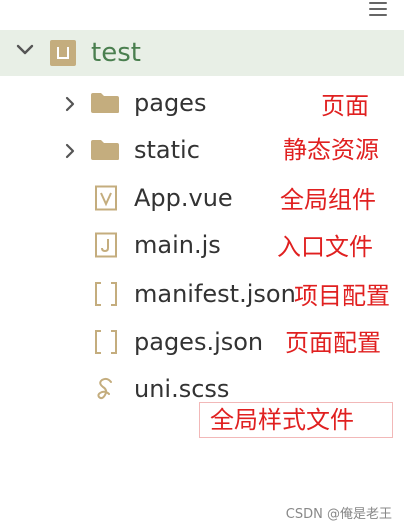 This screenshot has width=404, height=528. What do you see at coordinates (282, 420) in the screenshot?
I see `annotation-uni-scss: 全局样式文件` at bounding box center [282, 420].